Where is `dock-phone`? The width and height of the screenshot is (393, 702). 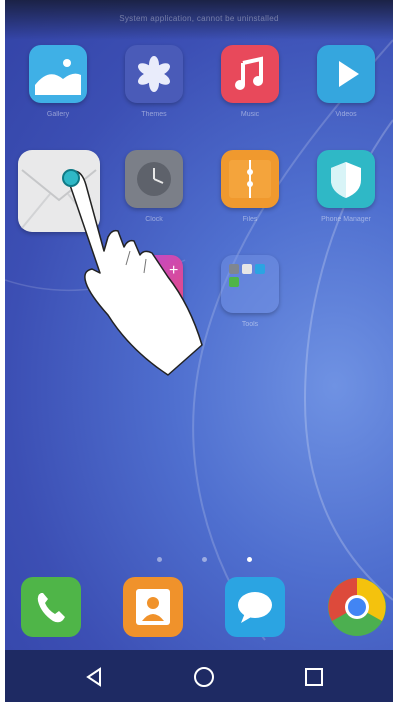
dock-phone is located at coordinates (51, 607).